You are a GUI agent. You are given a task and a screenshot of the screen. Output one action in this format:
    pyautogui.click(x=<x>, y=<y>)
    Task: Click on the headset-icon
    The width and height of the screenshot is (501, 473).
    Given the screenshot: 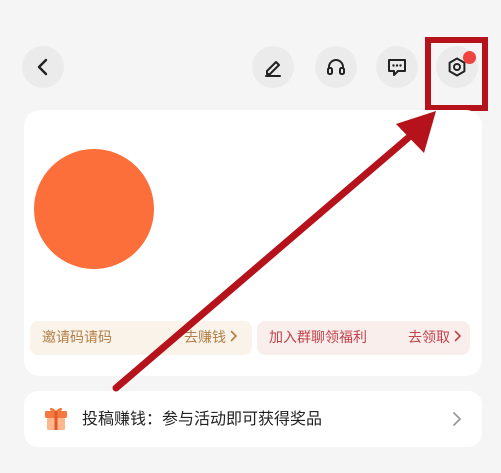 What is the action you would take?
    pyautogui.click(x=336, y=67)
    